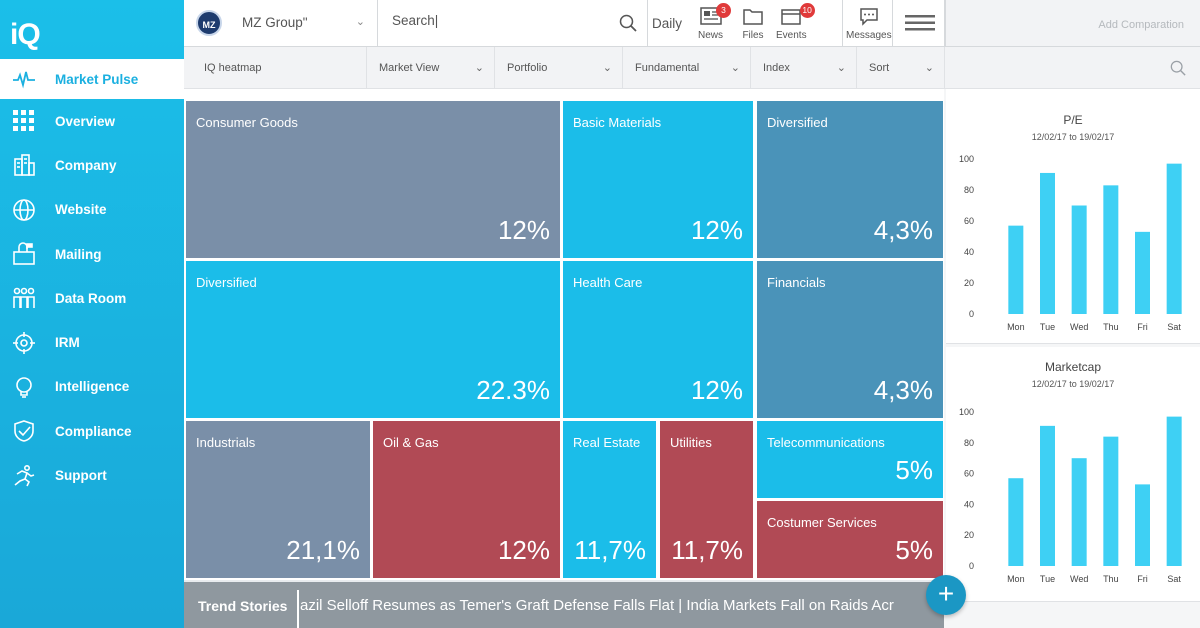 This screenshot has height=628, width=1200. I want to click on tile-value: 22.3%, so click(513, 390).